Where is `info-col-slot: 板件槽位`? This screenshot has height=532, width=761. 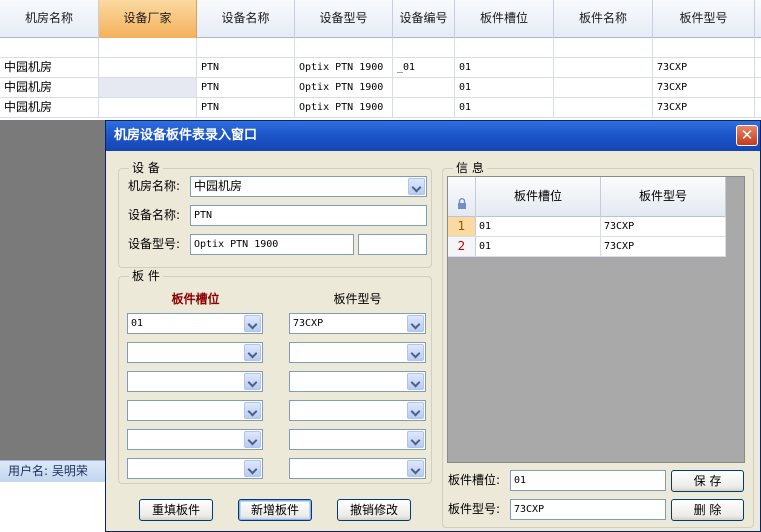
info-col-slot: 板件槽位 is located at coordinates (538, 197).